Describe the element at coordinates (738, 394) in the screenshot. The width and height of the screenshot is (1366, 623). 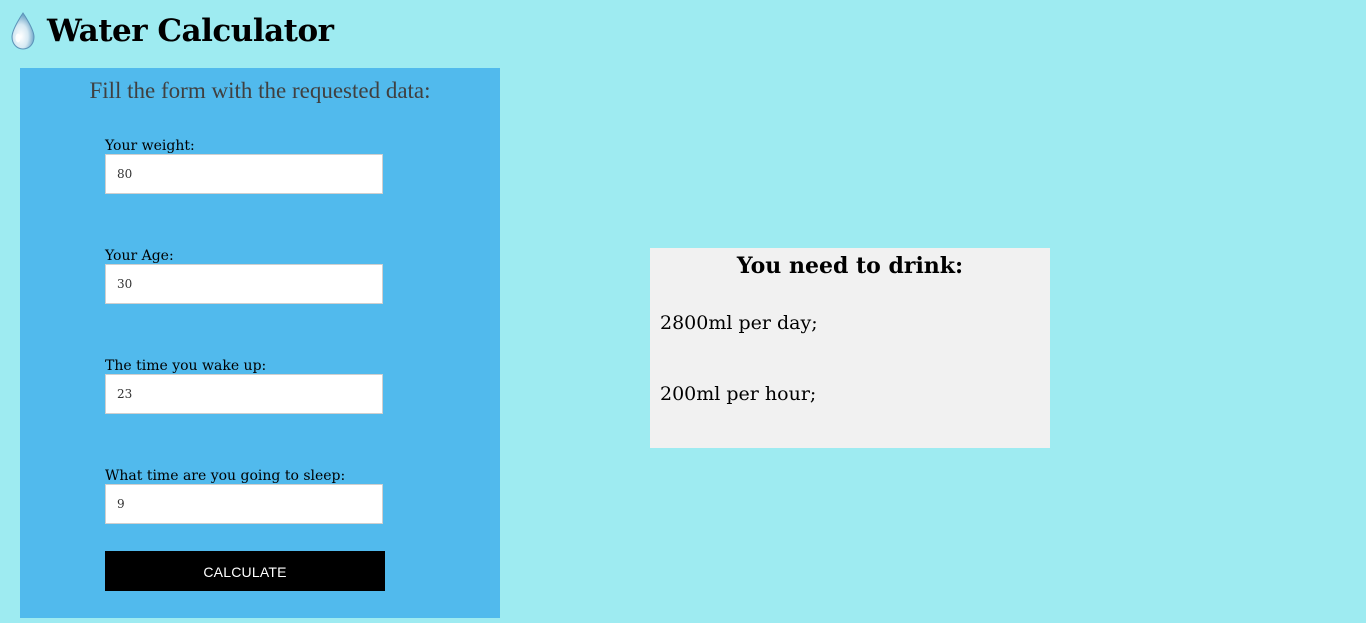
I see `hourly-amount: 200ml per hour;` at that location.